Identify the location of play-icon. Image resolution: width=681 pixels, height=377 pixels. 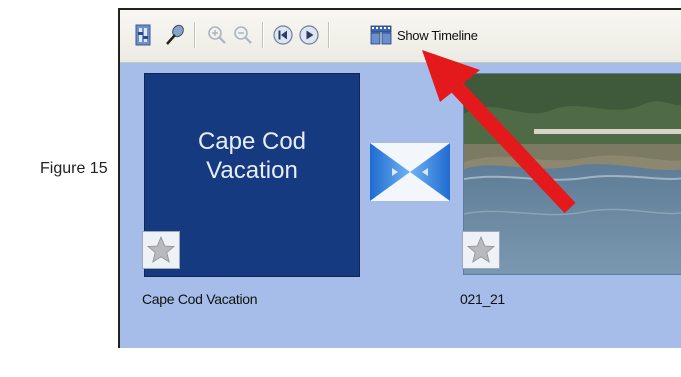
(309, 35).